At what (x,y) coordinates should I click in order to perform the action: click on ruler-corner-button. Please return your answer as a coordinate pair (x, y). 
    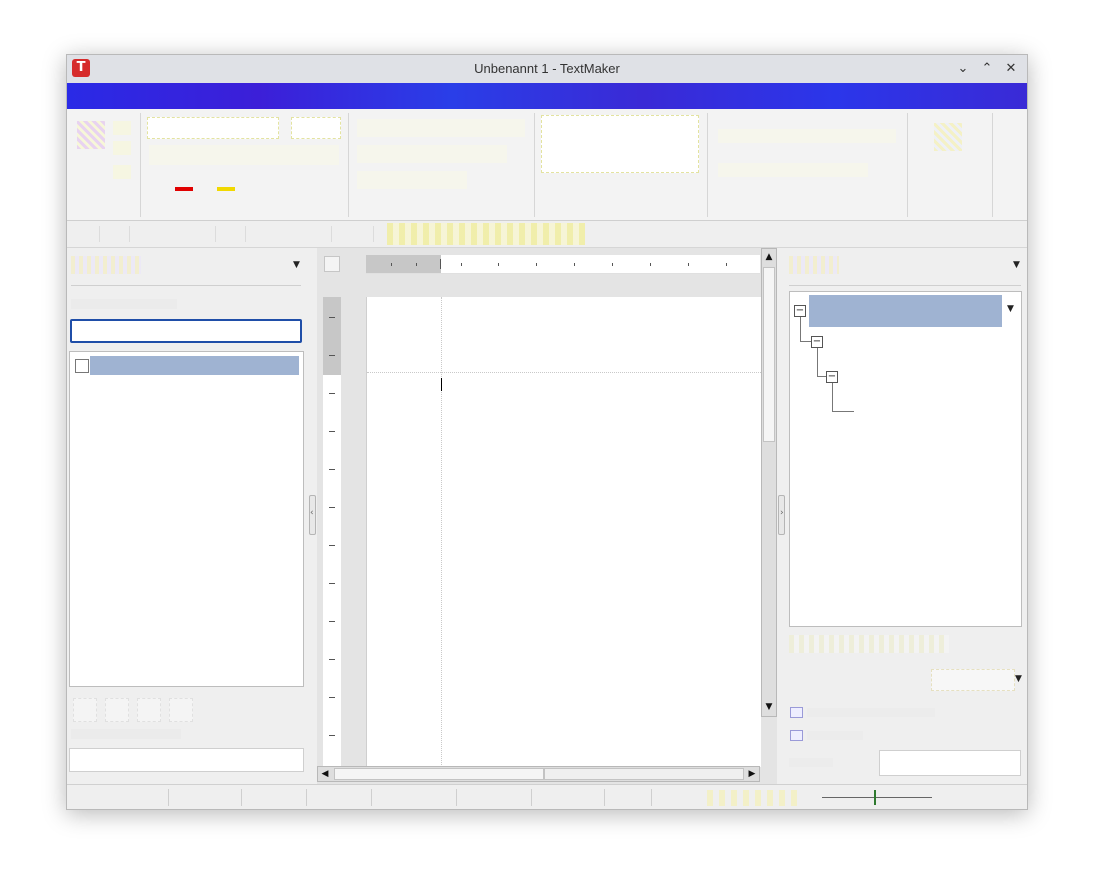
    Looking at the image, I should click on (332, 264).